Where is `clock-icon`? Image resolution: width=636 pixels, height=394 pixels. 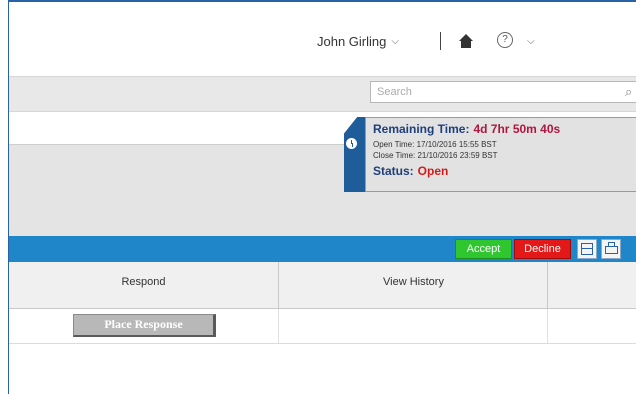 clock-icon is located at coordinates (351, 143).